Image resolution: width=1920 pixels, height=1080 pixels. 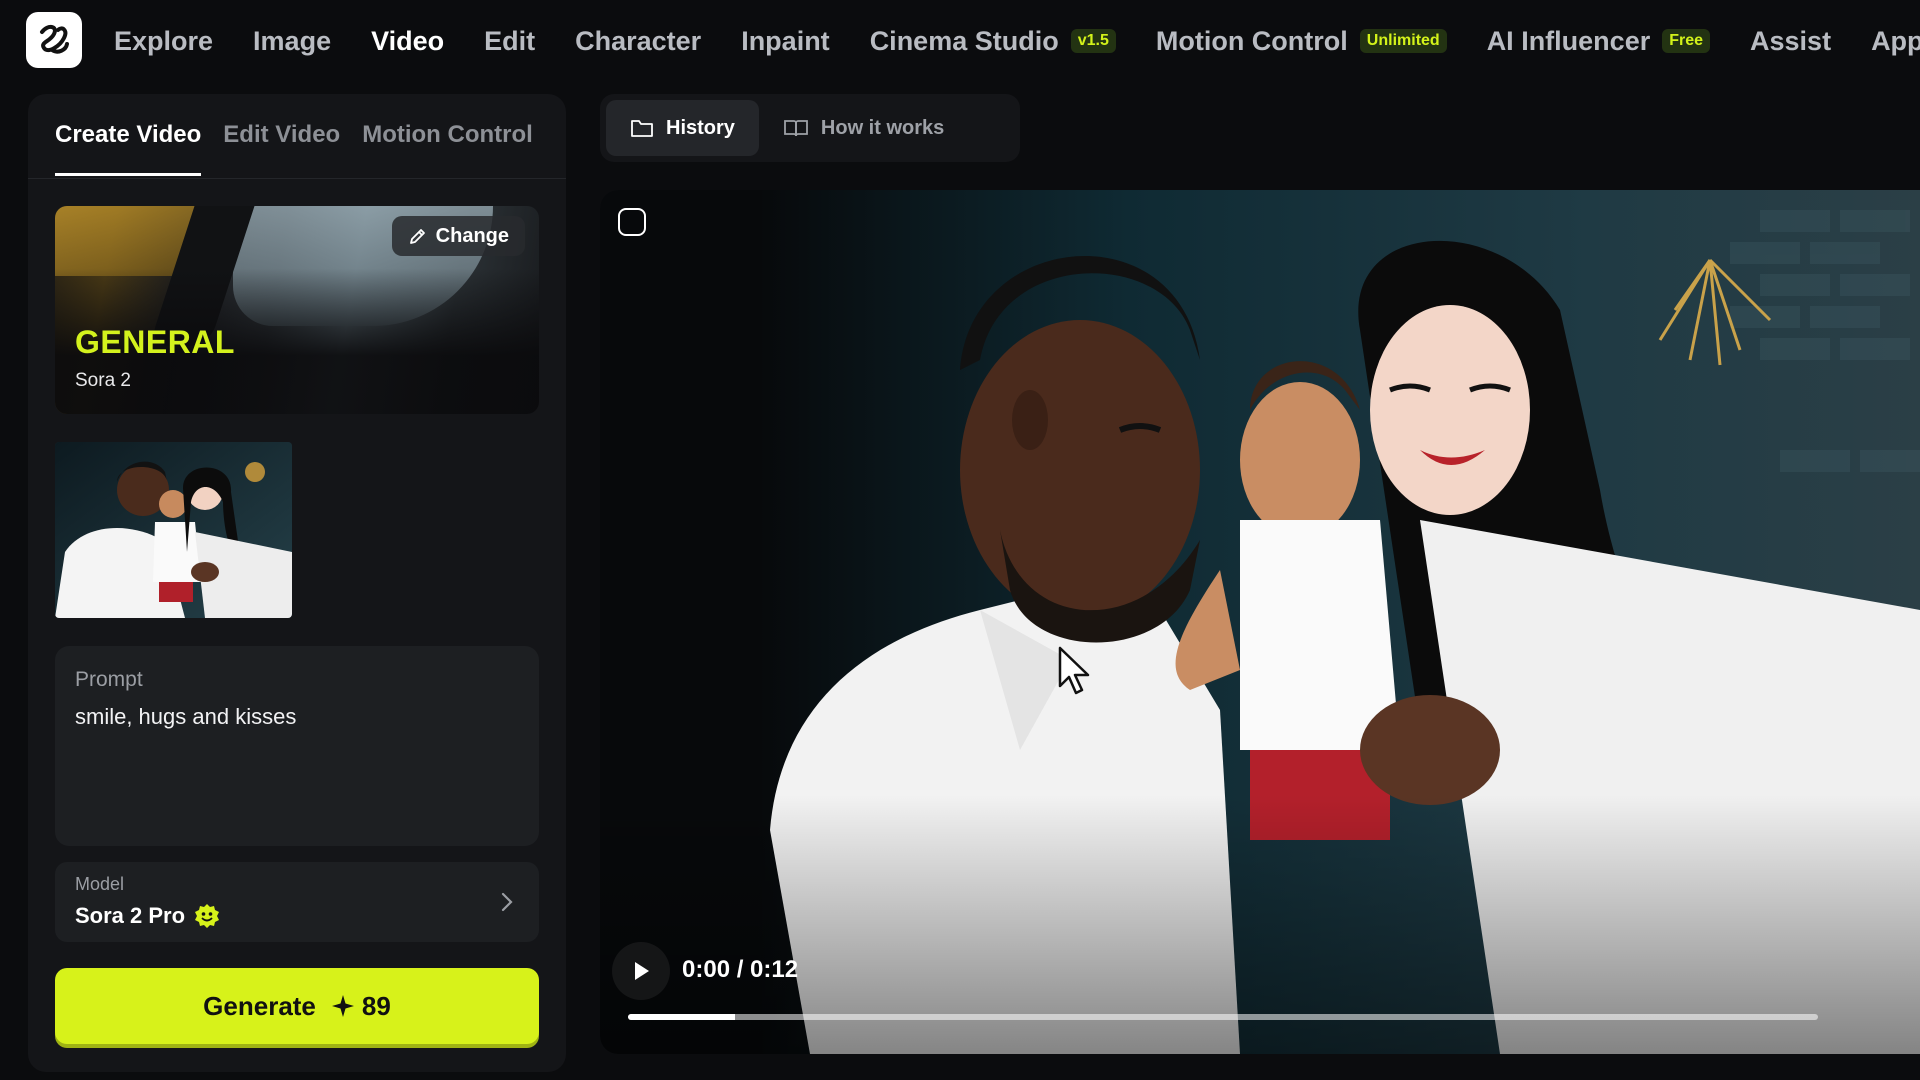 I want to click on mouse-pointer-icon, so click(x=1074, y=670).